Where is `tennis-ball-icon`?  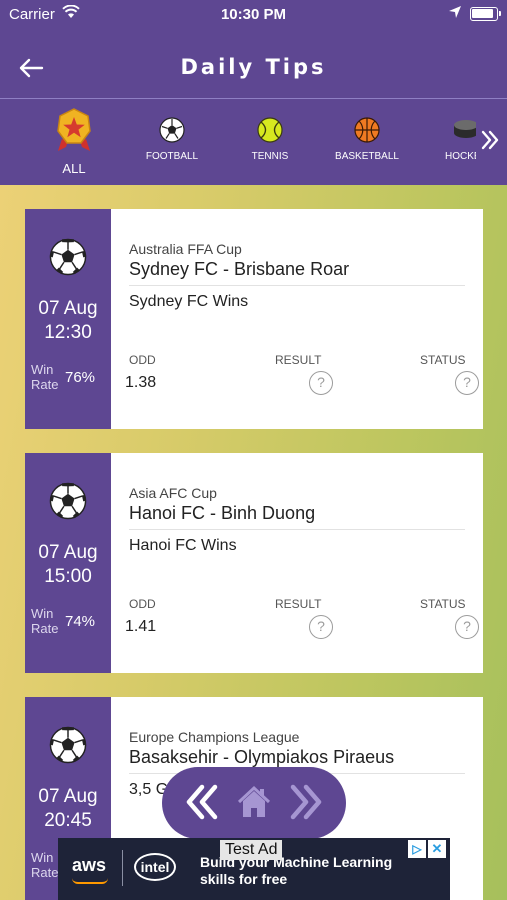
tennis-ball-icon is located at coordinates (270, 131).